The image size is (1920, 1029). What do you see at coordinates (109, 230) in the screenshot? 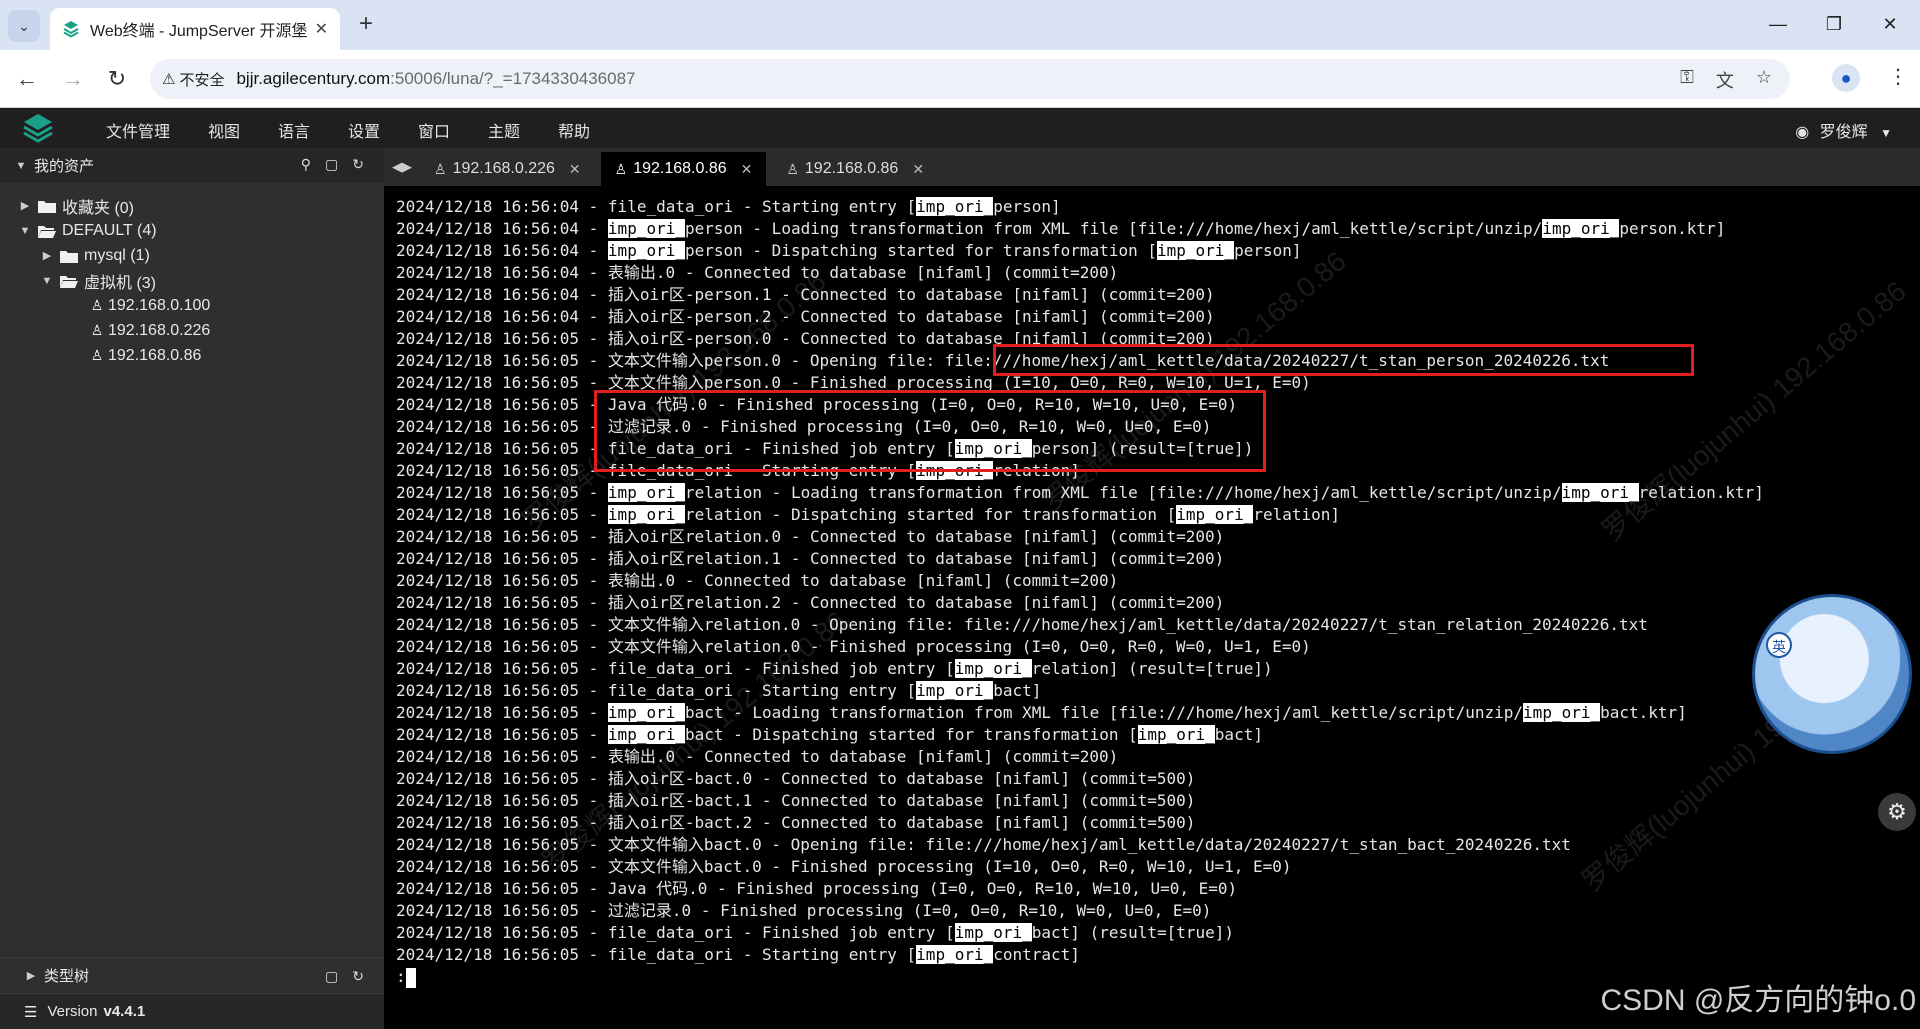
I see `tree-node-label: DEFAULT (4)` at bounding box center [109, 230].